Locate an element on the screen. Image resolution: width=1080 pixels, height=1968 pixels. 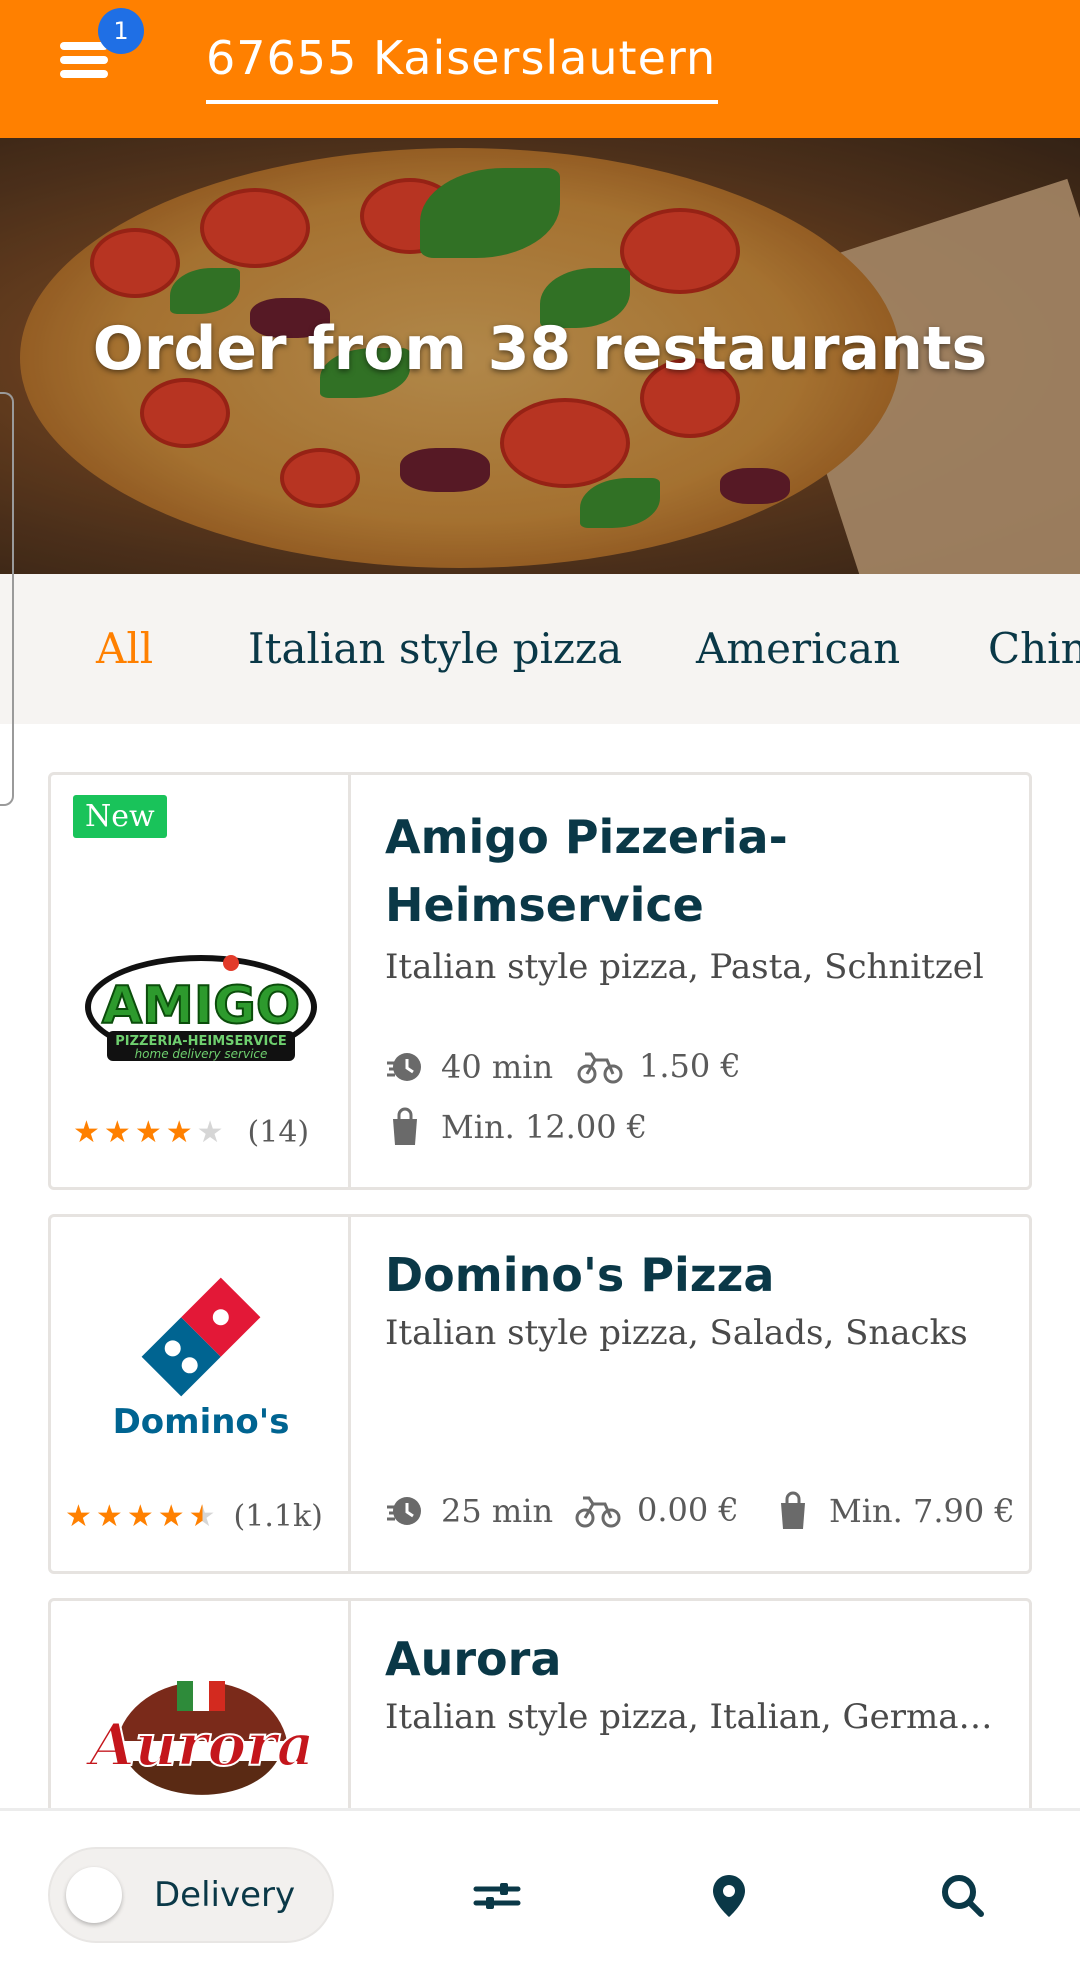
location-pin-icon is located at coordinates (729, 1896).